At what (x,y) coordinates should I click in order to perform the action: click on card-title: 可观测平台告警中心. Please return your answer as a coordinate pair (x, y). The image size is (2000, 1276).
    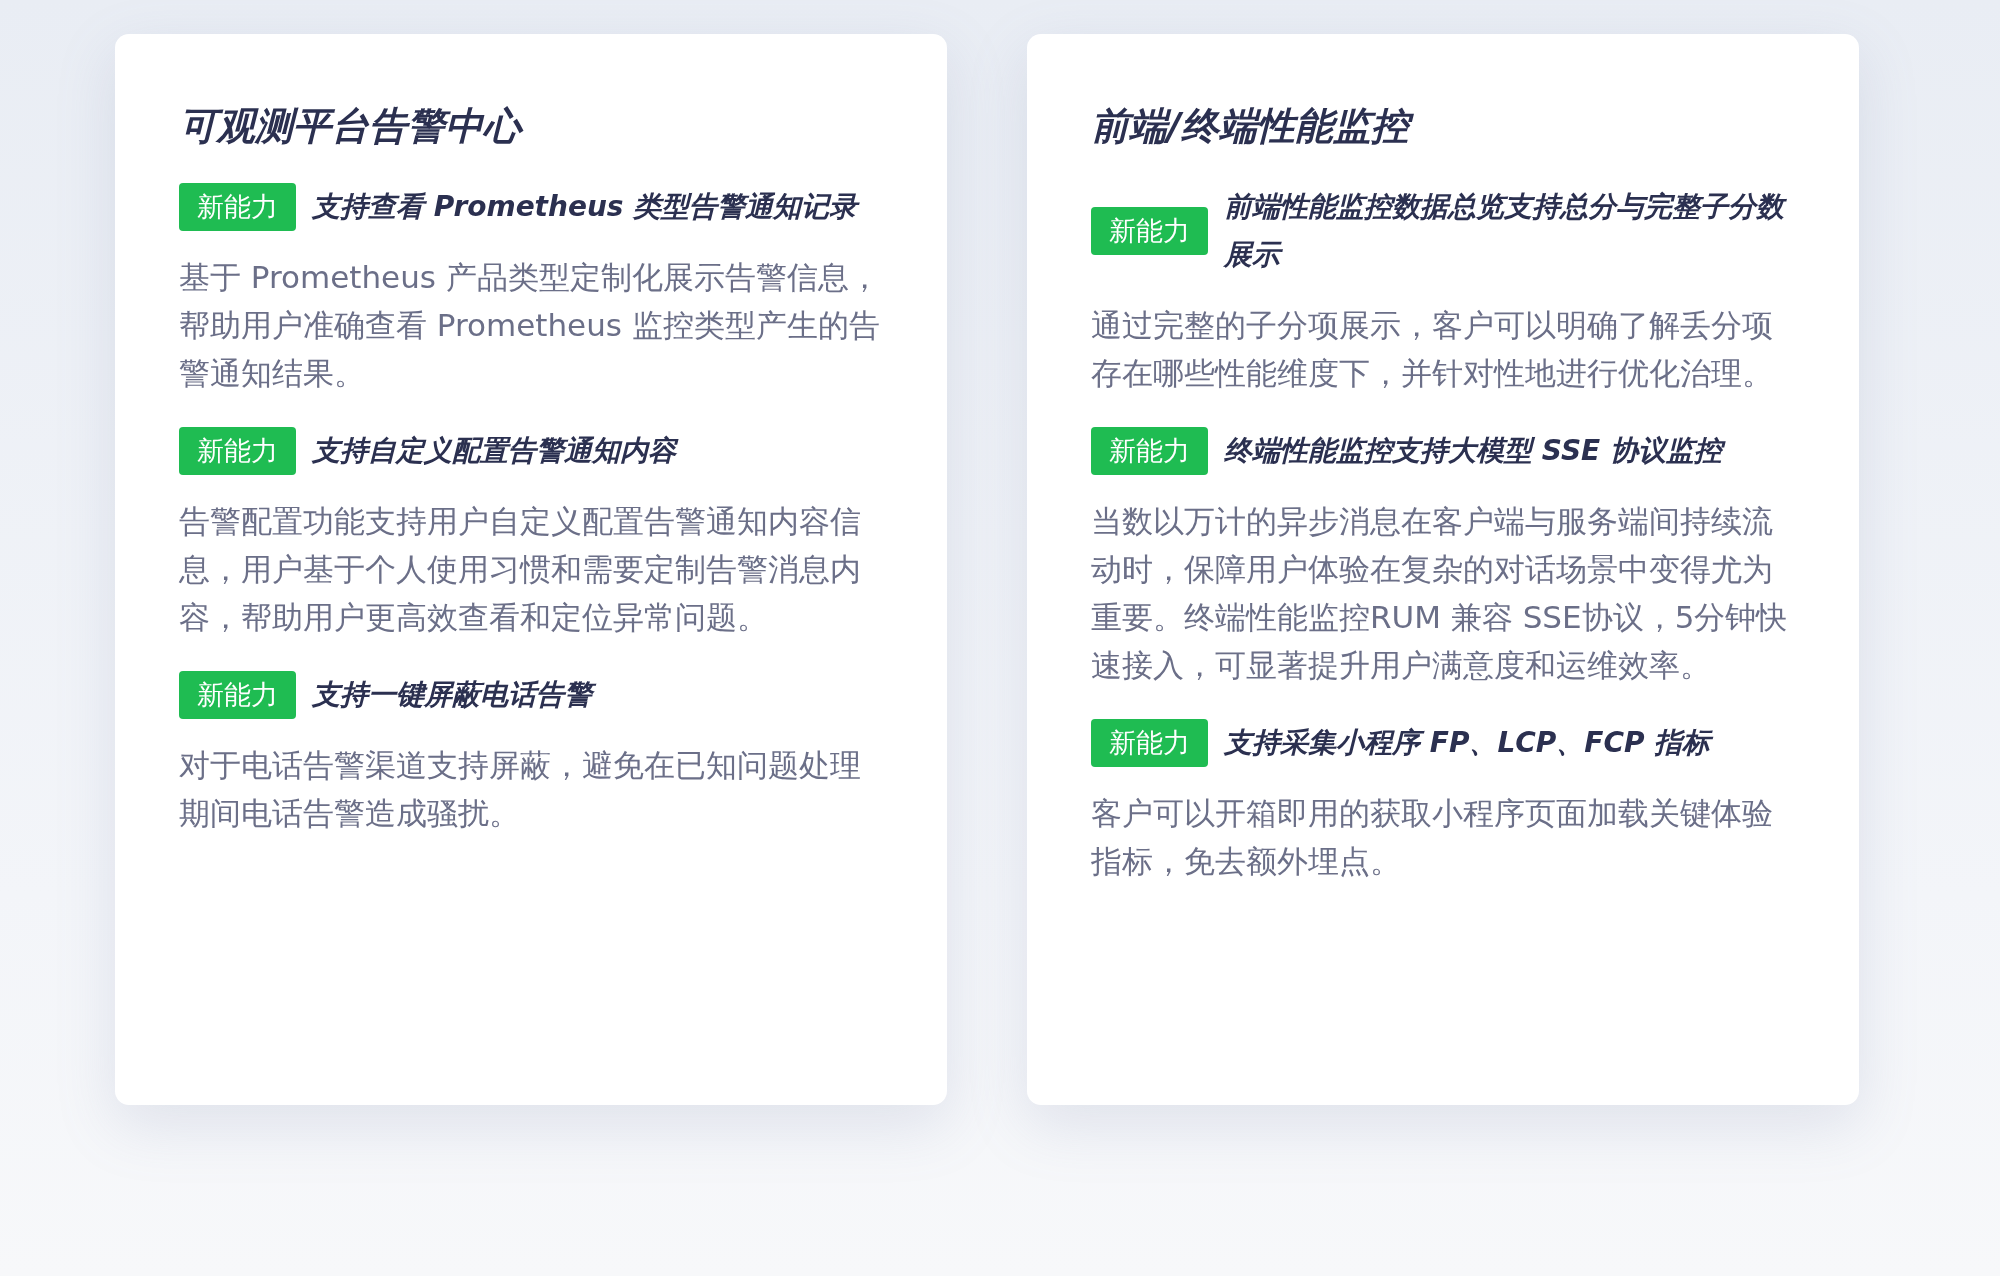
    Looking at the image, I should click on (531, 127).